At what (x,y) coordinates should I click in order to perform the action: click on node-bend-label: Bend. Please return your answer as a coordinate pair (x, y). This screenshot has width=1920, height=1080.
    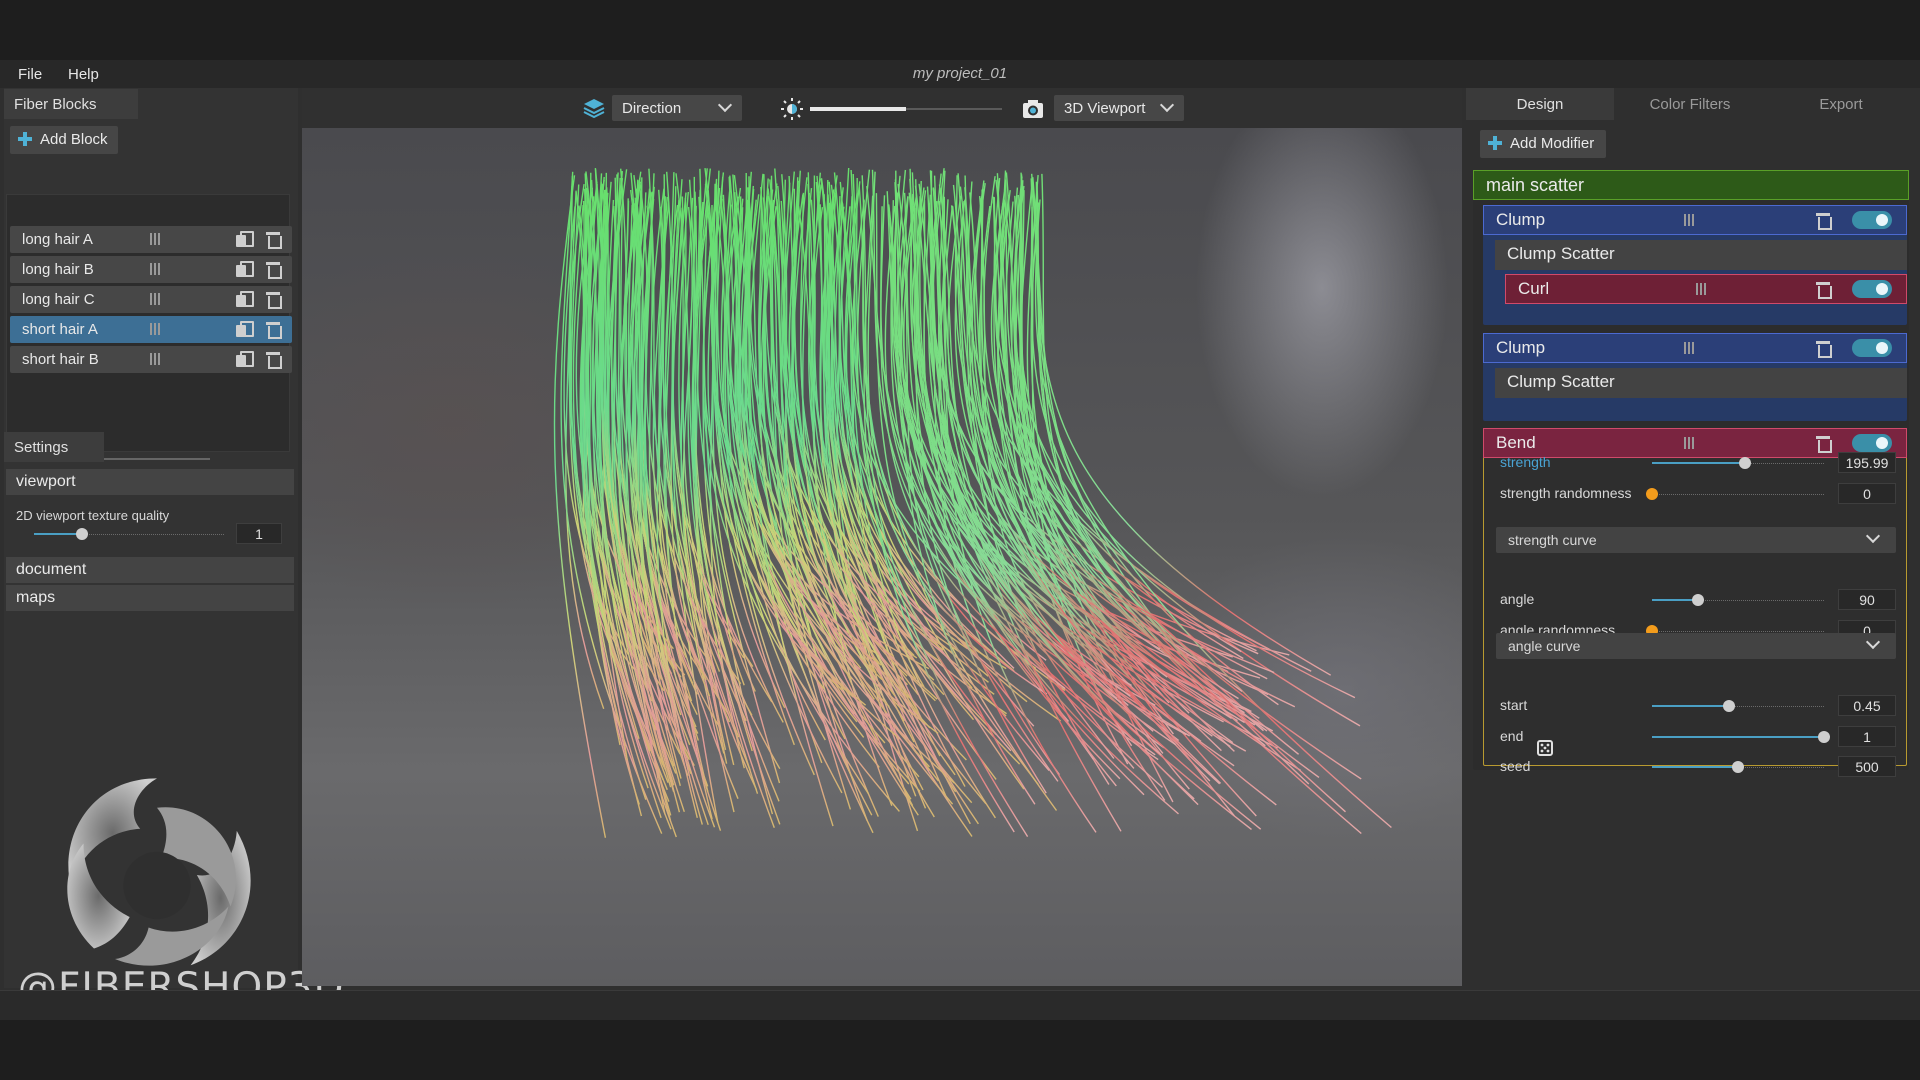
    Looking at the image, I should click on (1516, 442).